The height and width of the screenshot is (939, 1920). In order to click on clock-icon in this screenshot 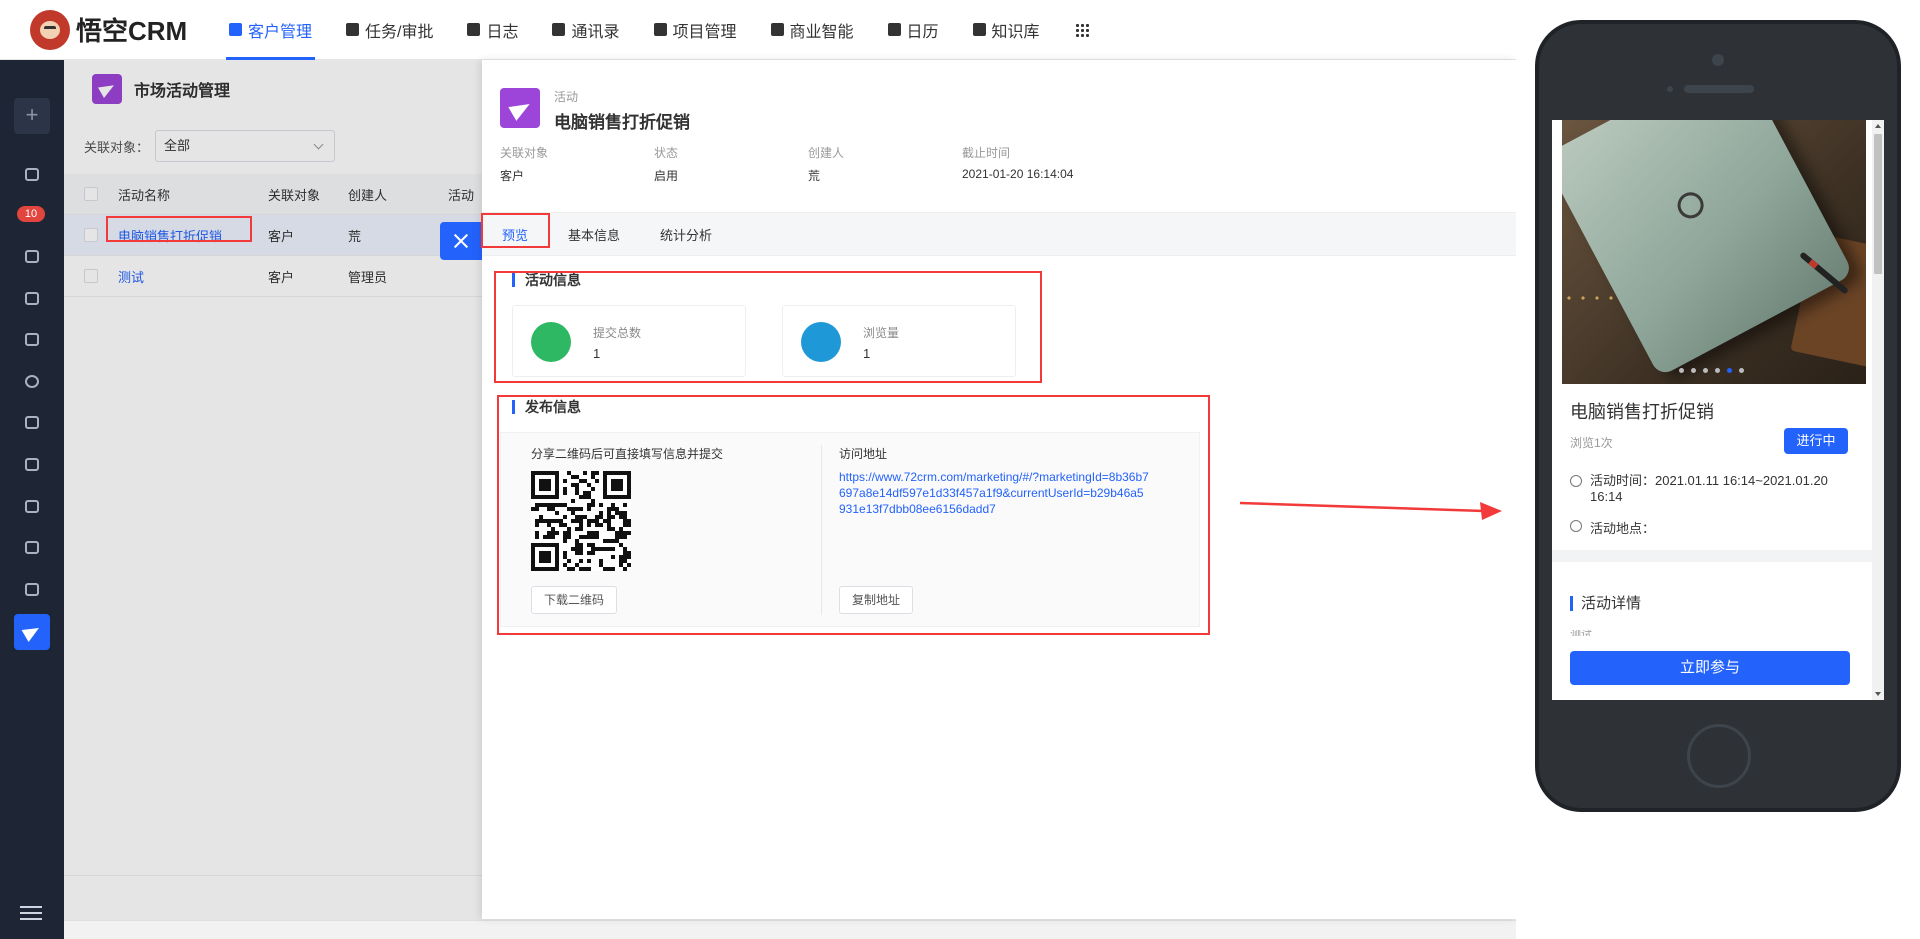, I will do `click(1576, 481)`.